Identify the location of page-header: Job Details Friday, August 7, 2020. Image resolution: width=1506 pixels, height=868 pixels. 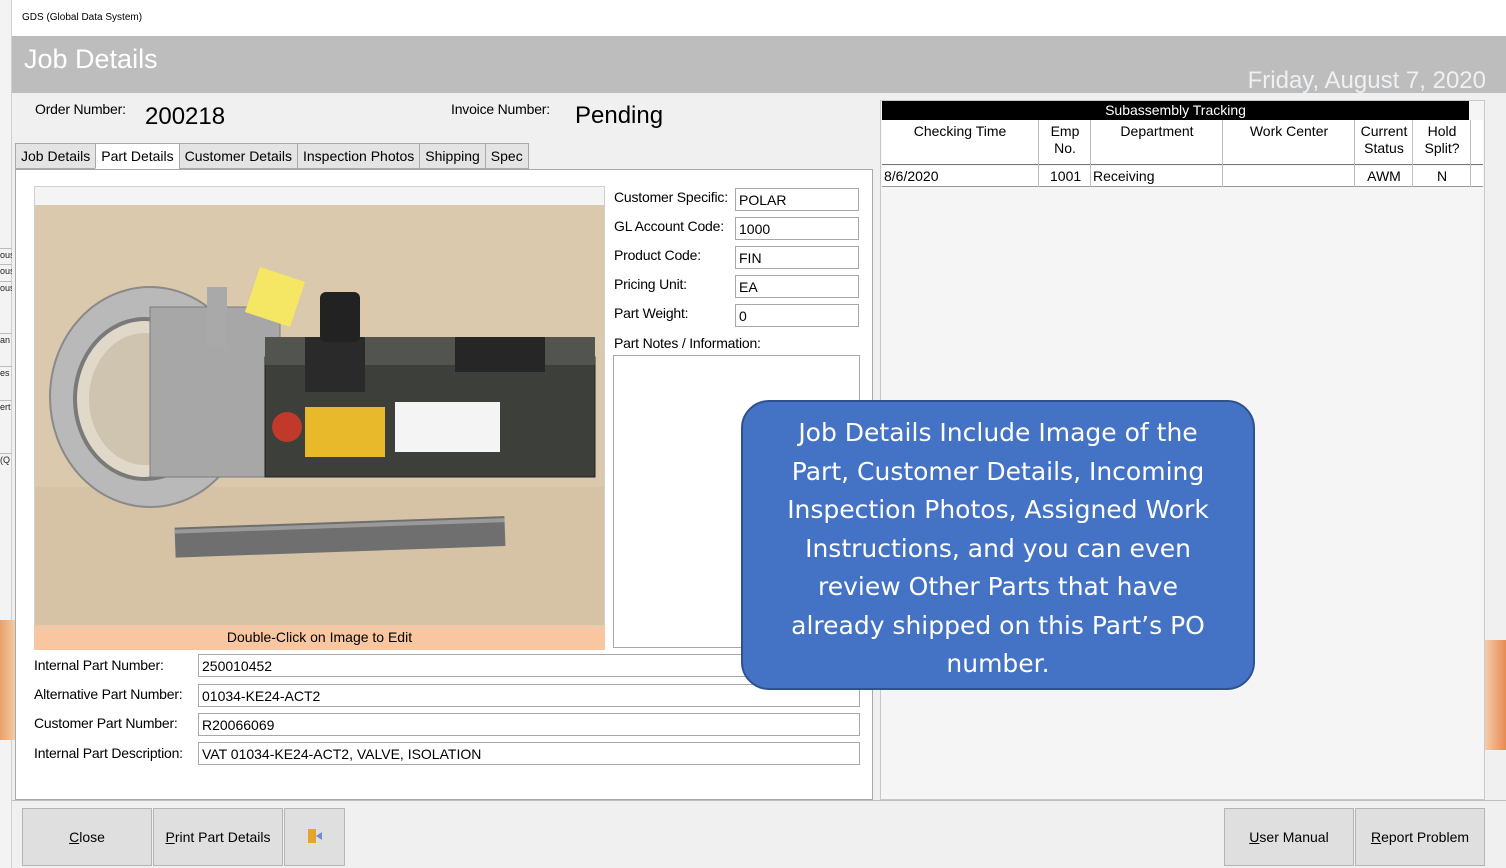
(759, 65).